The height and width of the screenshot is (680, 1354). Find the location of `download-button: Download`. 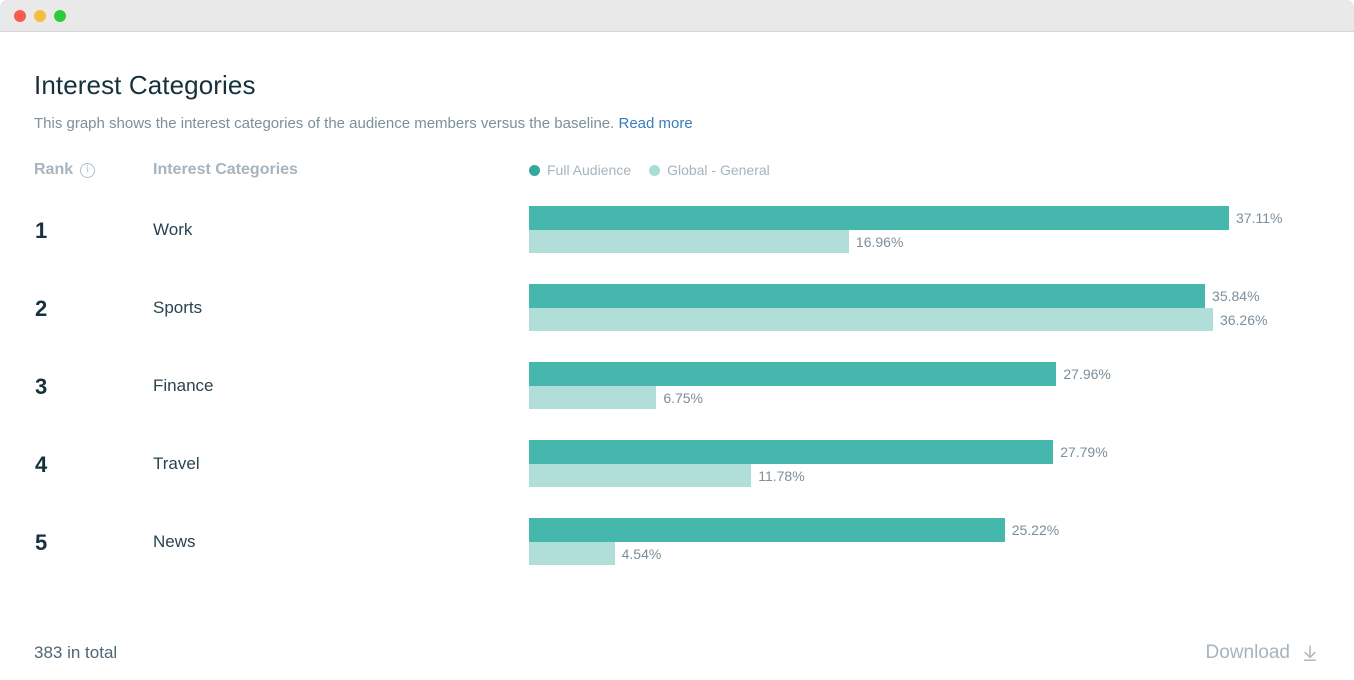

download-button: Download is located at coordinates (1263, 653).